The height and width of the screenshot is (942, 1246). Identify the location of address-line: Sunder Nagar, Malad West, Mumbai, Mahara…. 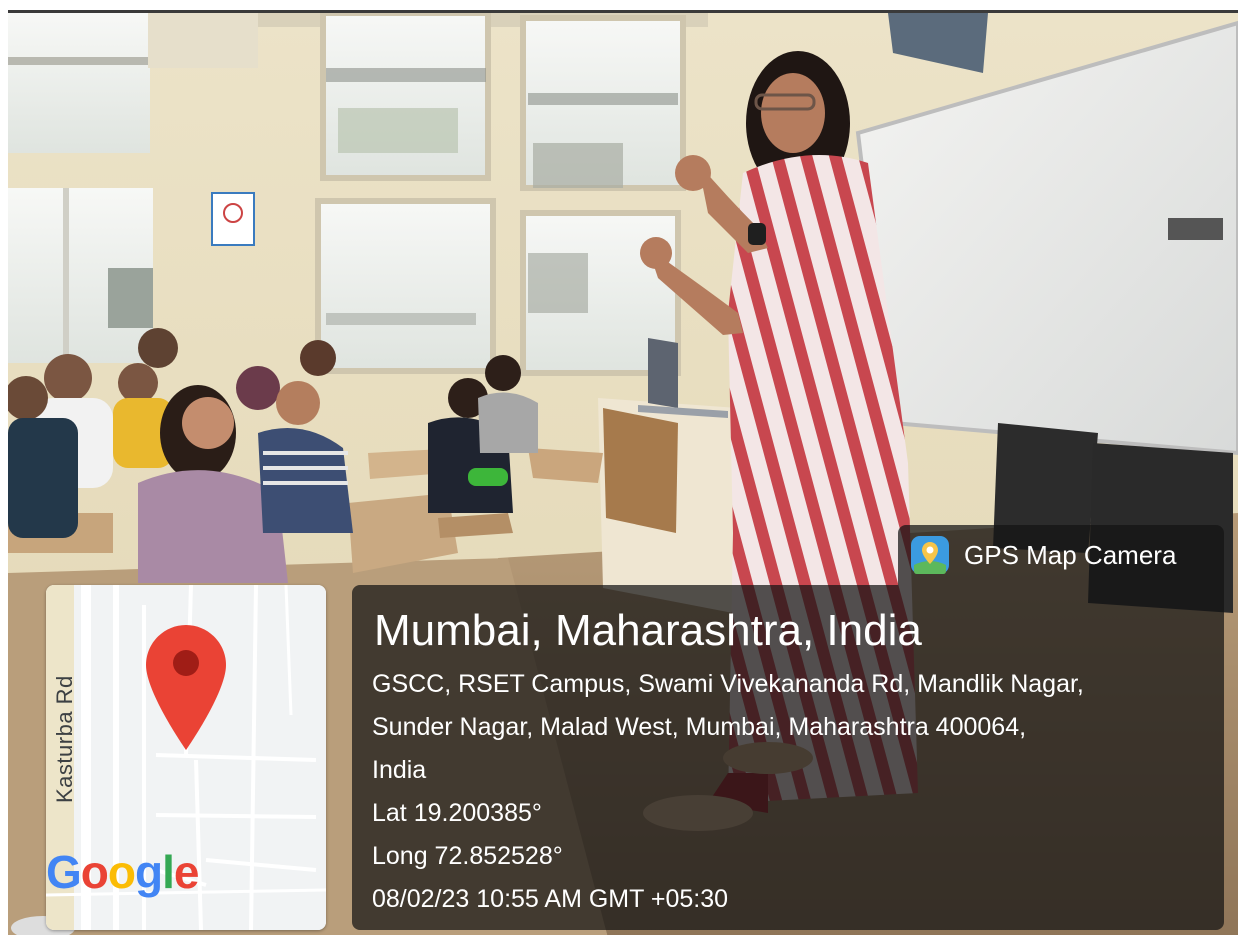
(699, 727).